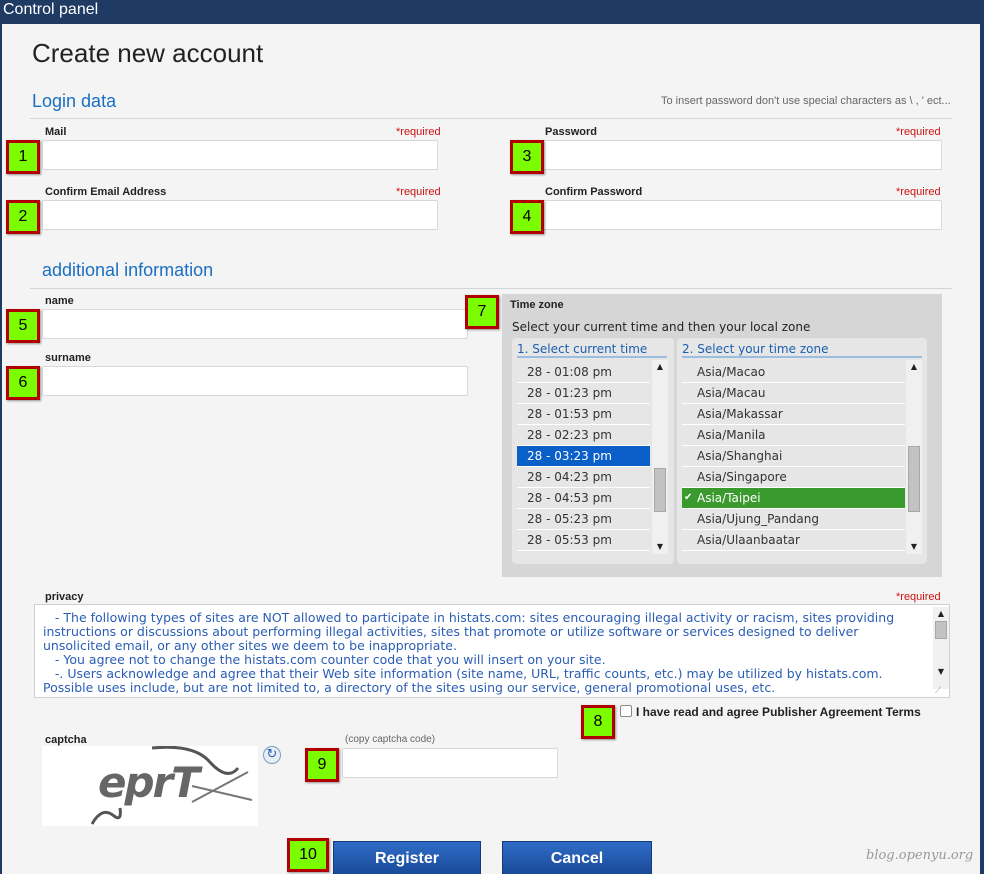 This screenshot has width=984, height=874. I want to click on time-scroll-thumb, so click(660, 490).